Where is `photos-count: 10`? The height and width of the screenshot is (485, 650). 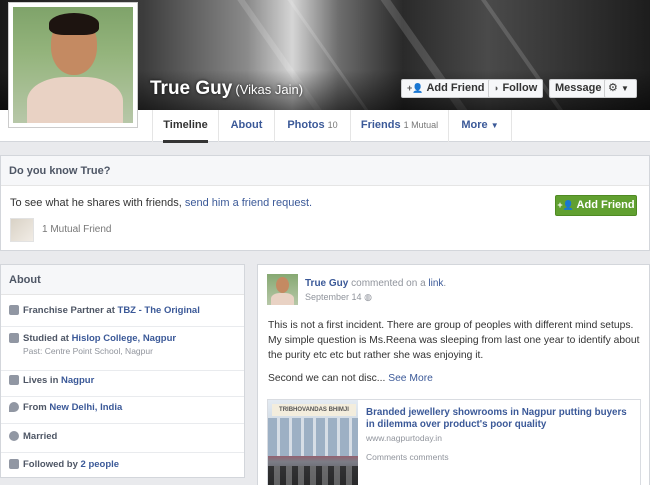
photos-count: 10 is located at coordinates (332, 125).